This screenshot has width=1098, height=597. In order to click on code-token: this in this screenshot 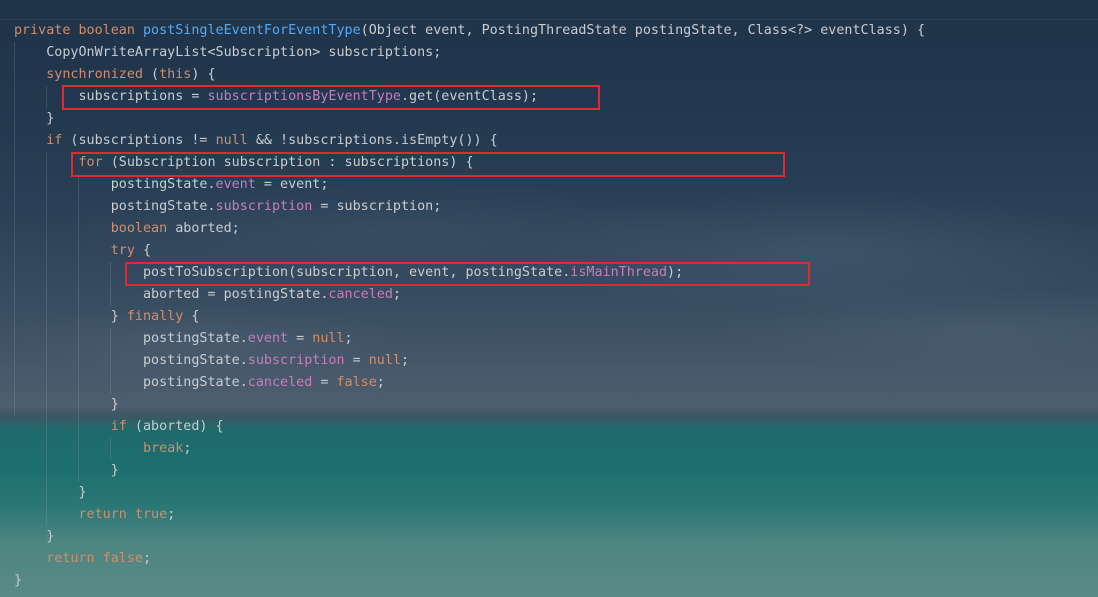, I will do `click(175, 74)`.